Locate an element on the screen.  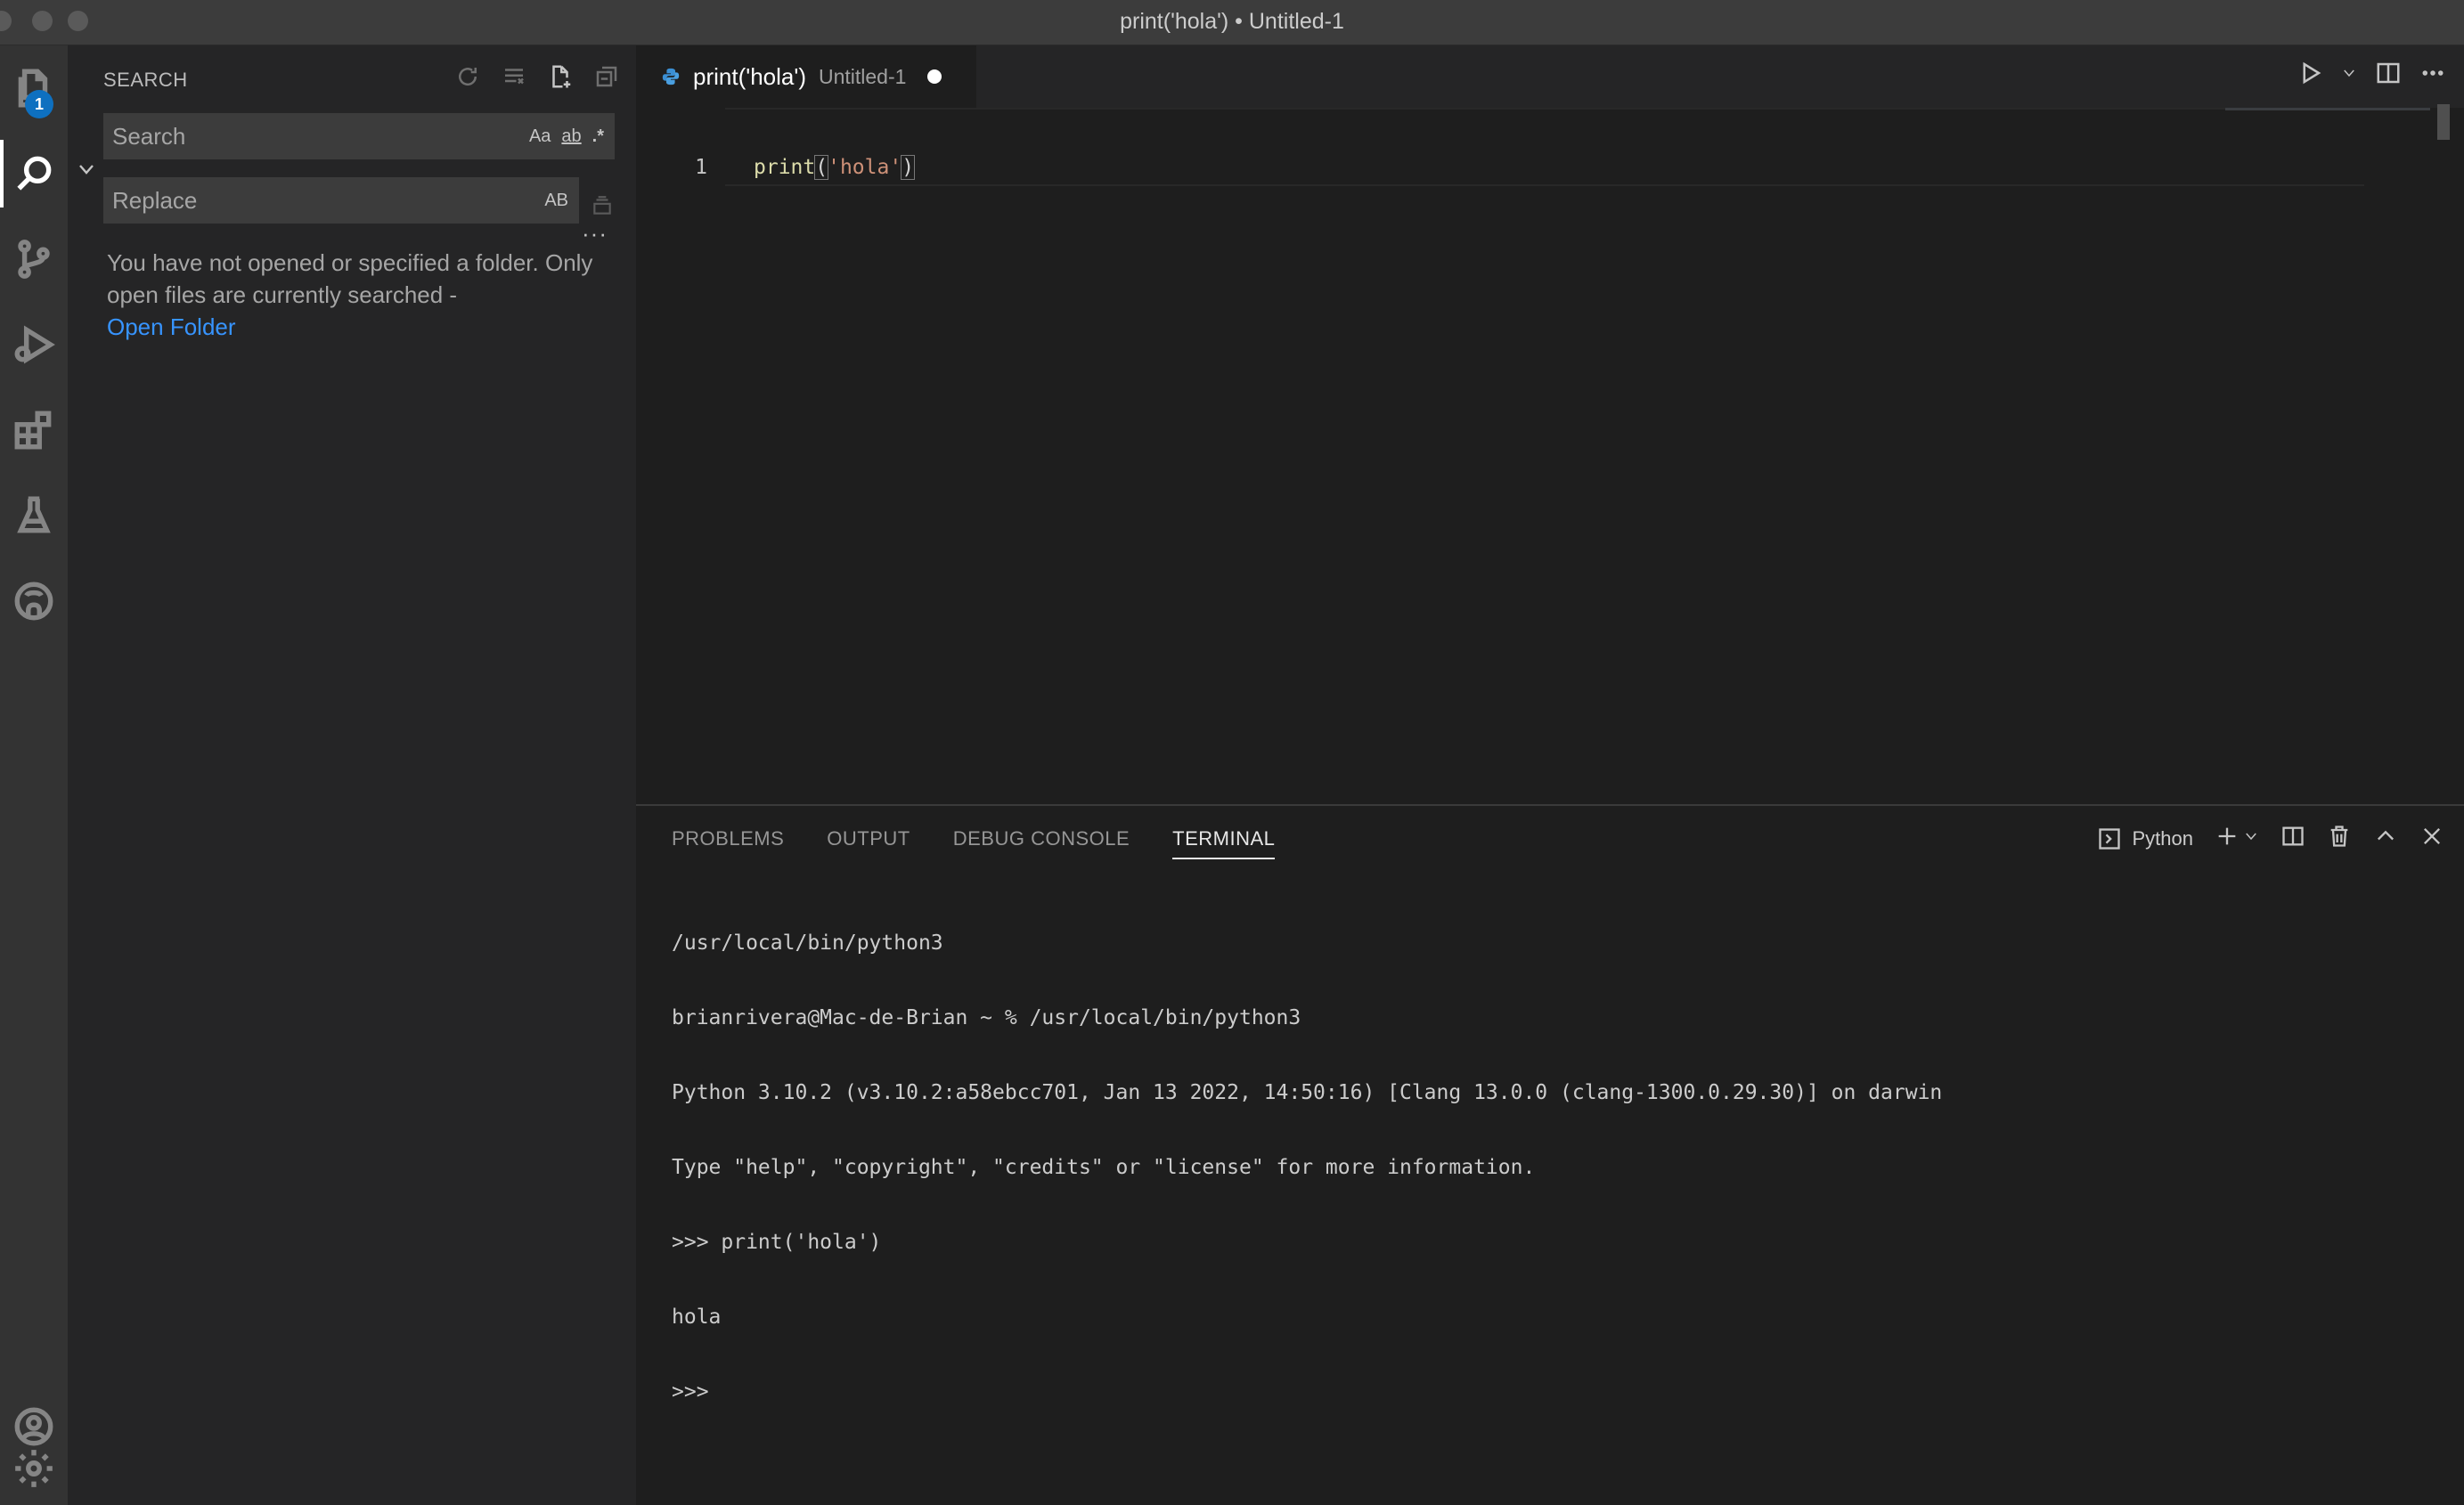
sidebar-actions is located at coordinates (537, 77).